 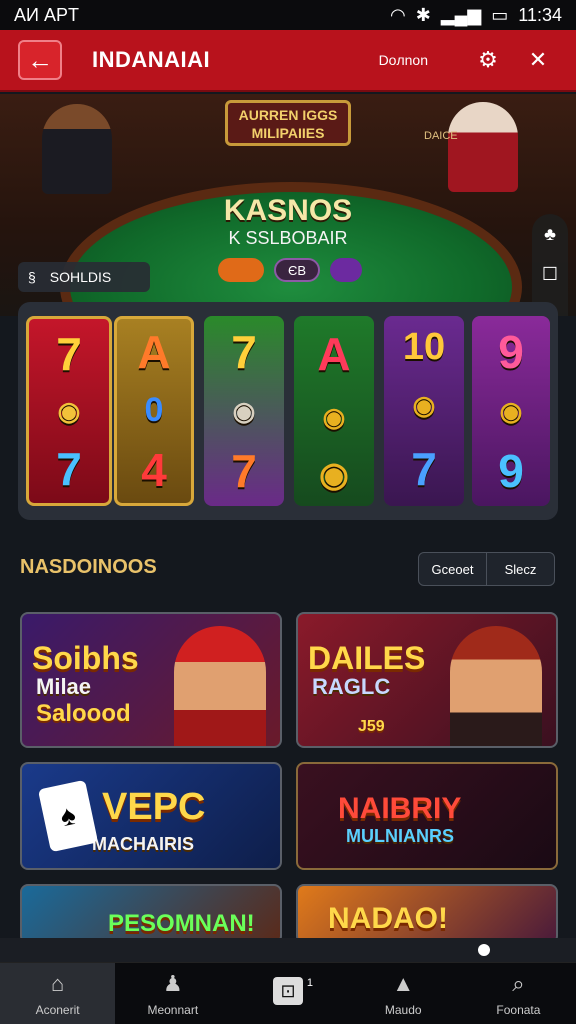 I want to click on reel-symbol-mid: 0, so click(x=154, y=410).